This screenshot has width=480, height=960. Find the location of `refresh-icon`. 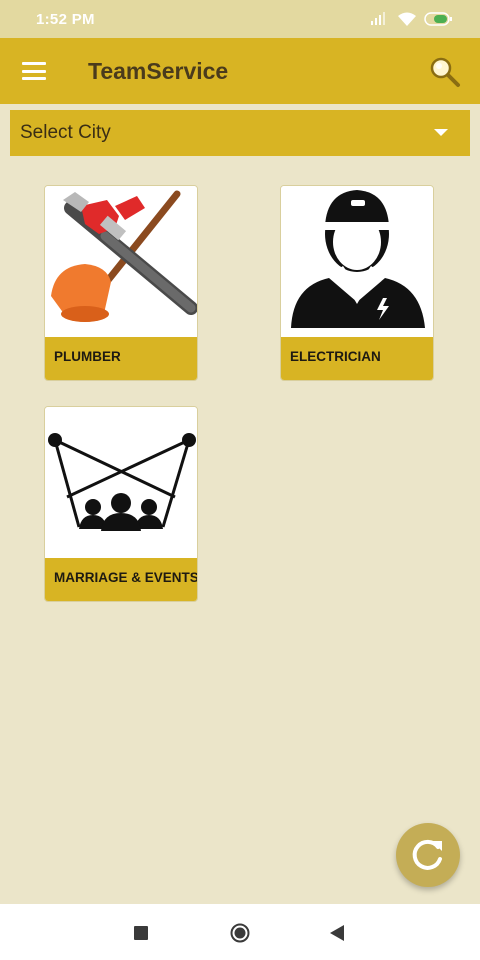

refresh-icon is located at coordinates (427, 854).